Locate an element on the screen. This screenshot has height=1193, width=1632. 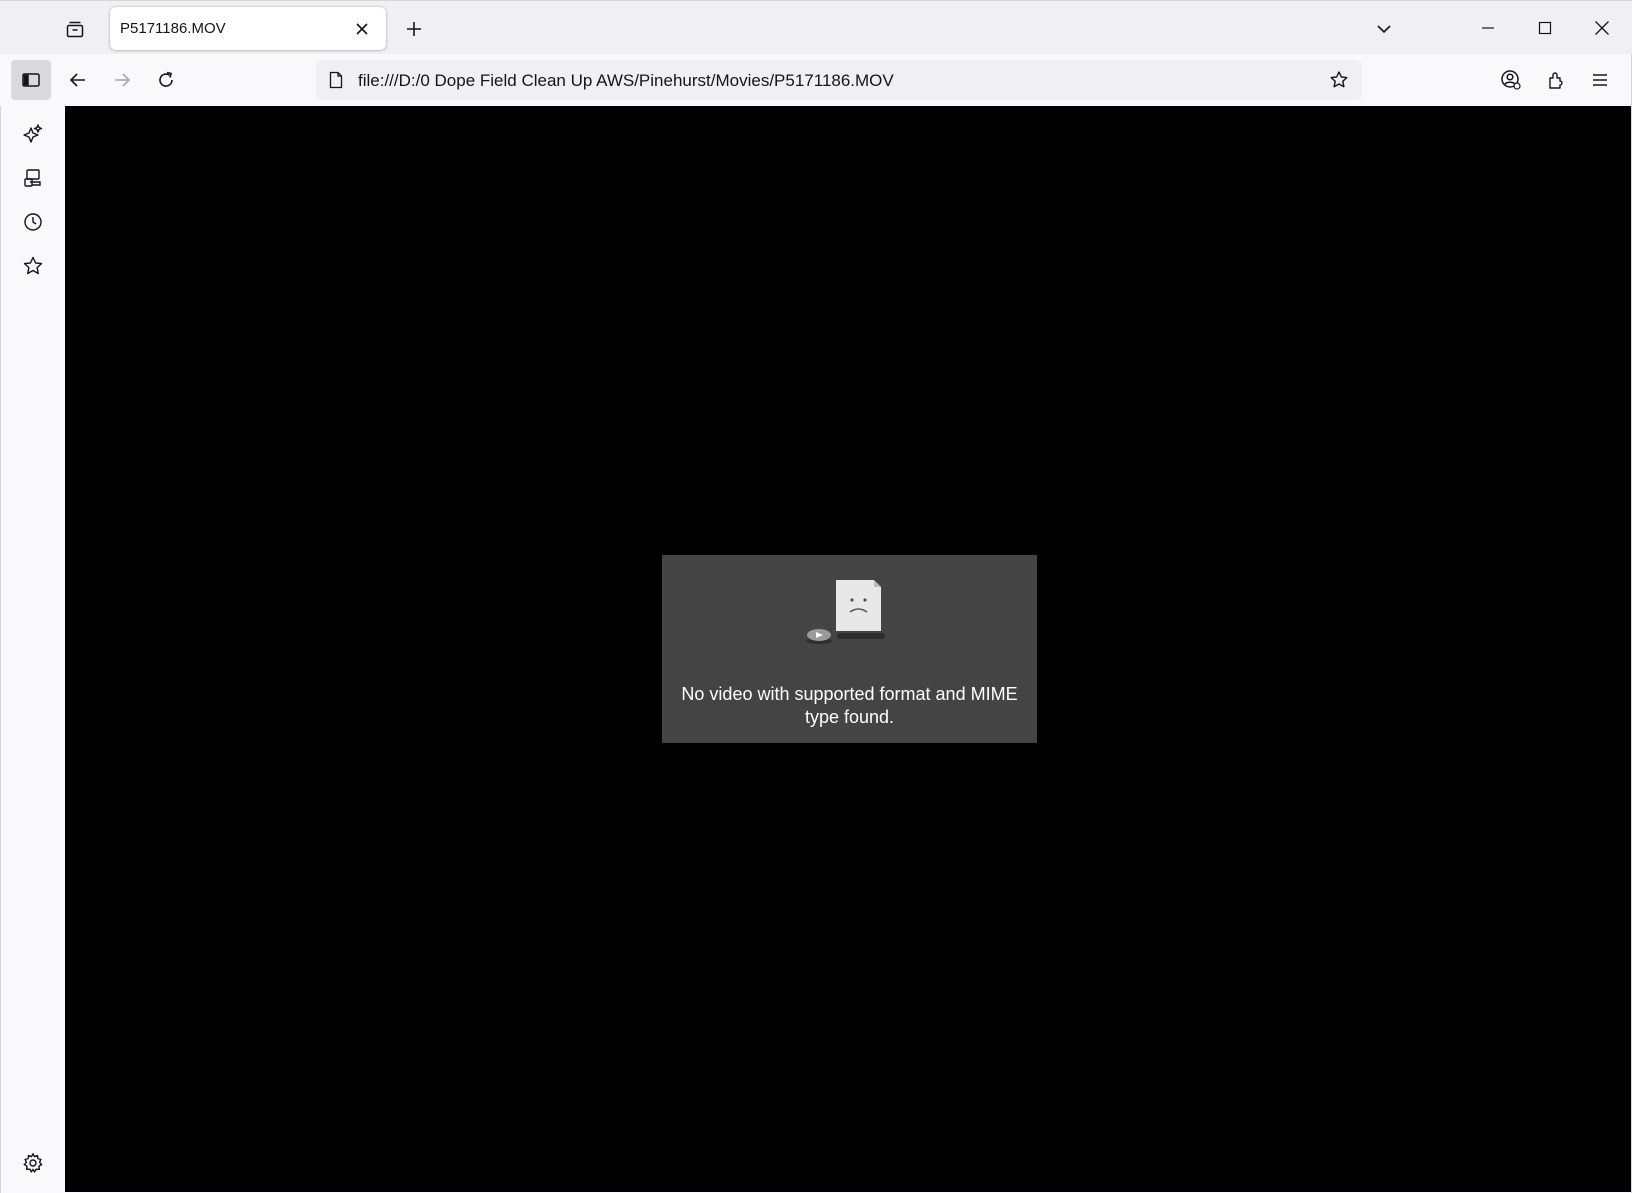
video-error-line-1: No video with supported format and MIME is located at coordinates (849, 694).